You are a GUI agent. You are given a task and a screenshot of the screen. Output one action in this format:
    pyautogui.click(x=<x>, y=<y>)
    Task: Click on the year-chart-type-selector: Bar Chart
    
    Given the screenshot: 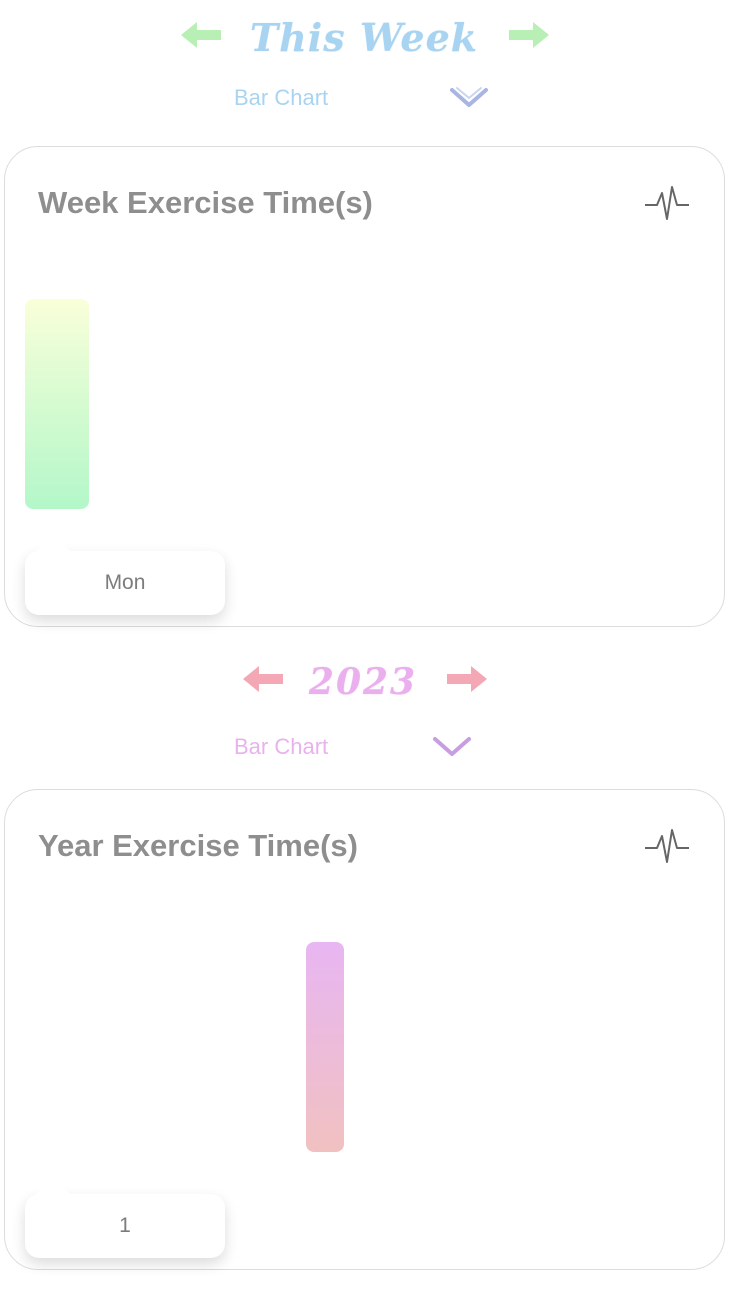 What is the action you would take?
    pyautogui.click(x=371, y=747)
    